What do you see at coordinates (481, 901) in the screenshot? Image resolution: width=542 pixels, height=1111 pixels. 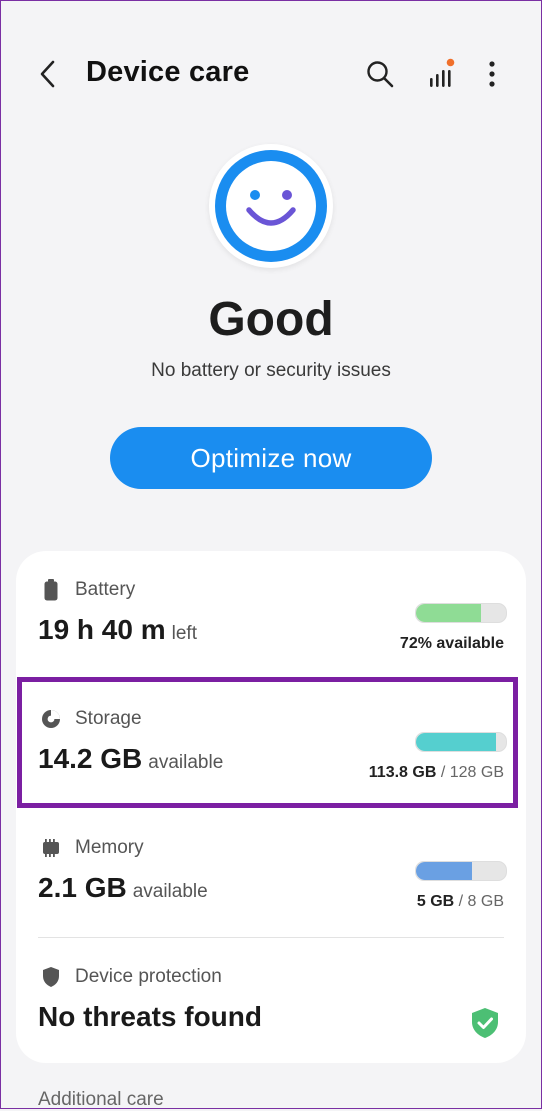 I see `memory-total: / 8 GB` at bounding box center [481, 901].